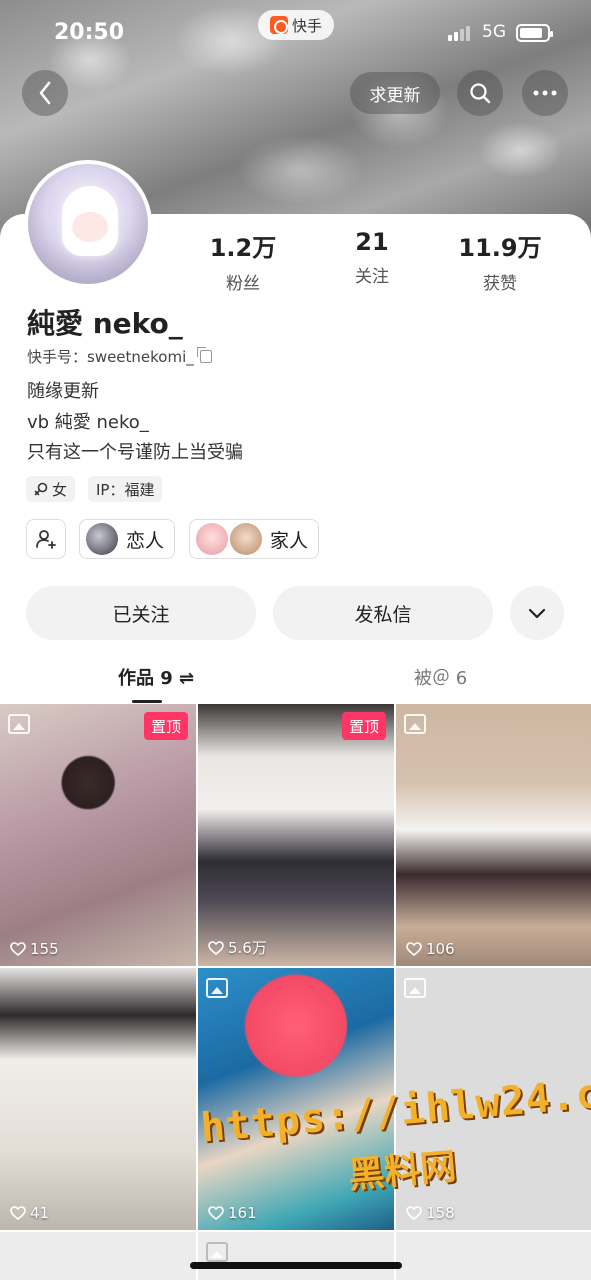 The height and width of the screenshot is (1280, 591). I want to click on network-type: 5G, so click(494, 32).